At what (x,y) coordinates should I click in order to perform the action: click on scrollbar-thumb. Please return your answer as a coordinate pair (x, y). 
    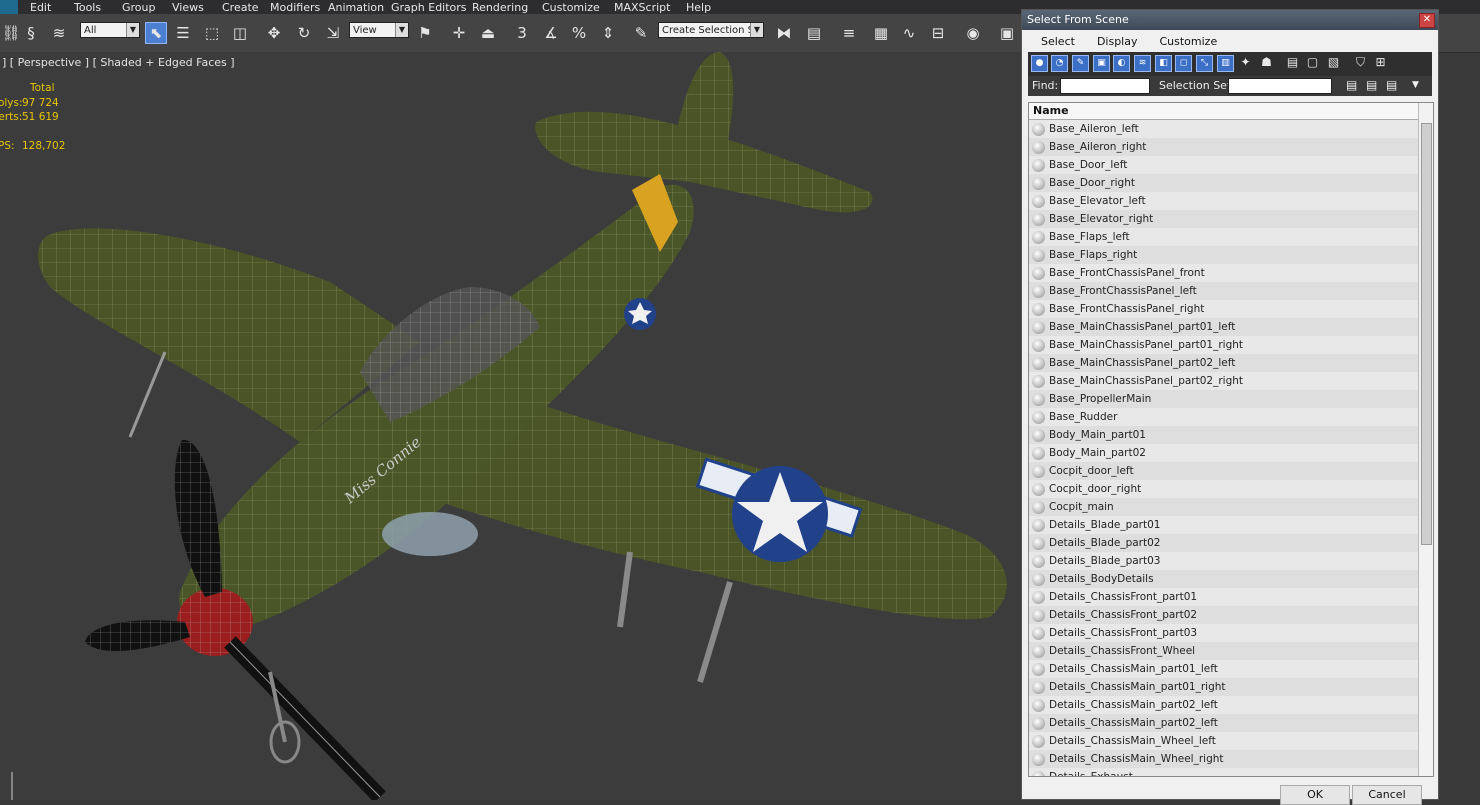
    Looking at the image, I should click on (1426, 334).